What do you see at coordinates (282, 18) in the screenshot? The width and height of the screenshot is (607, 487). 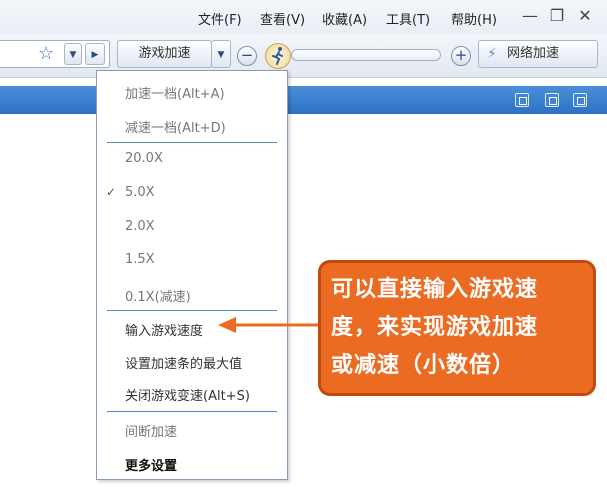 I see `menu-view: 查看(V)` at bounding box center [282, 18].